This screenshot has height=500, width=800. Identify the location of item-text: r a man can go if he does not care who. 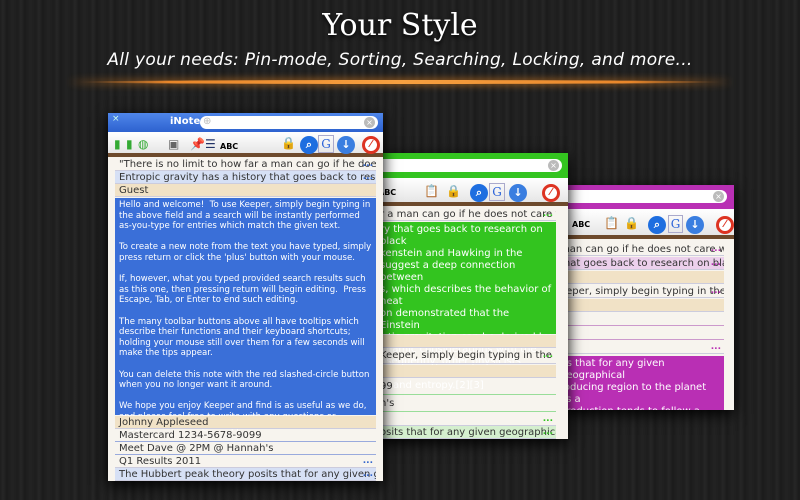
(468, 214).